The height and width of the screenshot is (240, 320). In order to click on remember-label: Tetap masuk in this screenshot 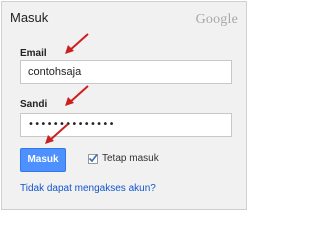, I will do `click(130, 158)`.